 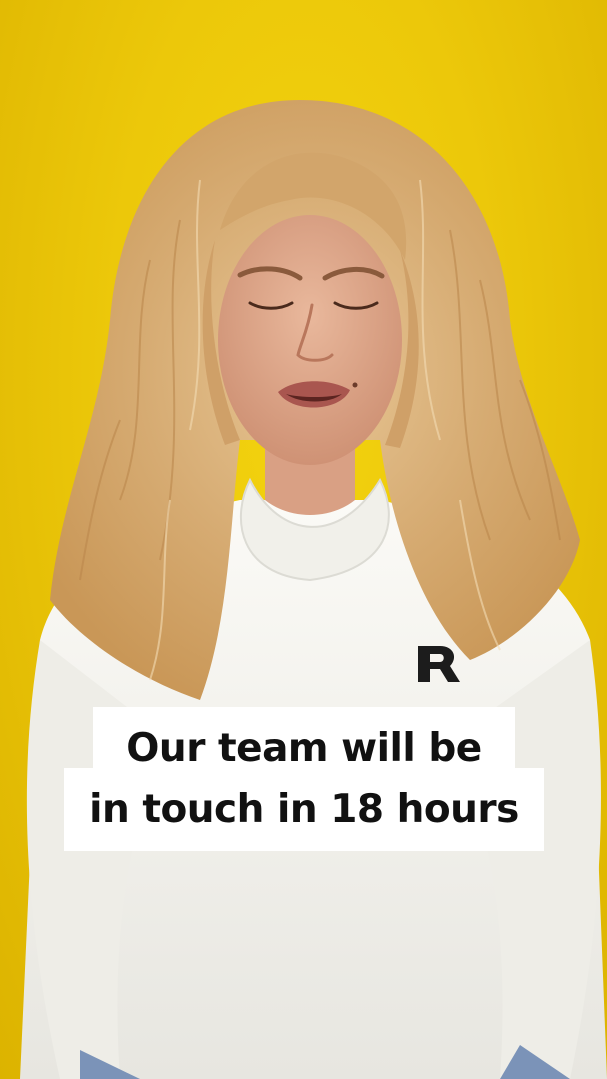 What do you see at coordinates (310, 340) in the screenshot?
I see `face` at bounding box center [310, 340].